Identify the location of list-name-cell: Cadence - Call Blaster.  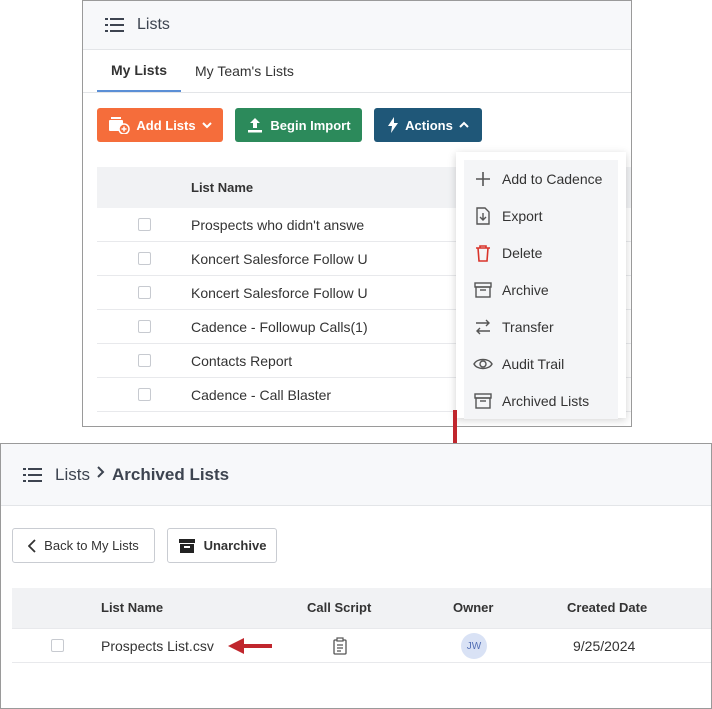
(261, 395).